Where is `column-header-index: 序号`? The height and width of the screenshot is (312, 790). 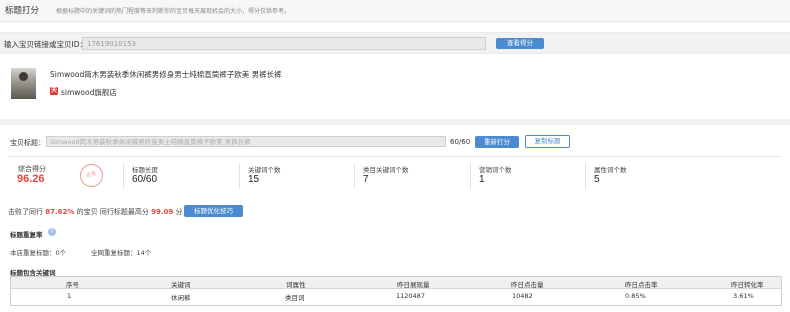
column-header-index: 序号 is located at coordinates (72, 285).